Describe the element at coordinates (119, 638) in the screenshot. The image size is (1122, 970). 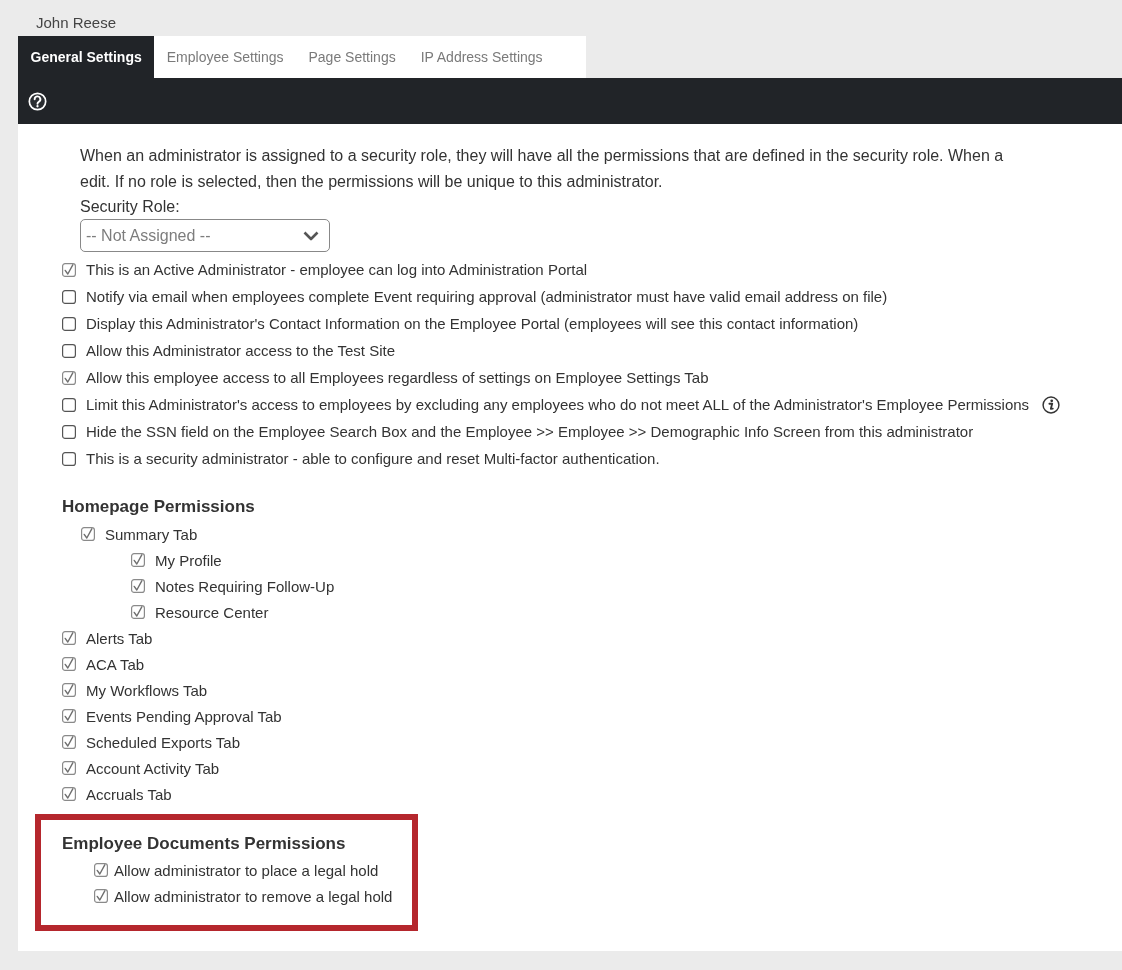
I see `checkbox-label: Alerts Tab` at that location.